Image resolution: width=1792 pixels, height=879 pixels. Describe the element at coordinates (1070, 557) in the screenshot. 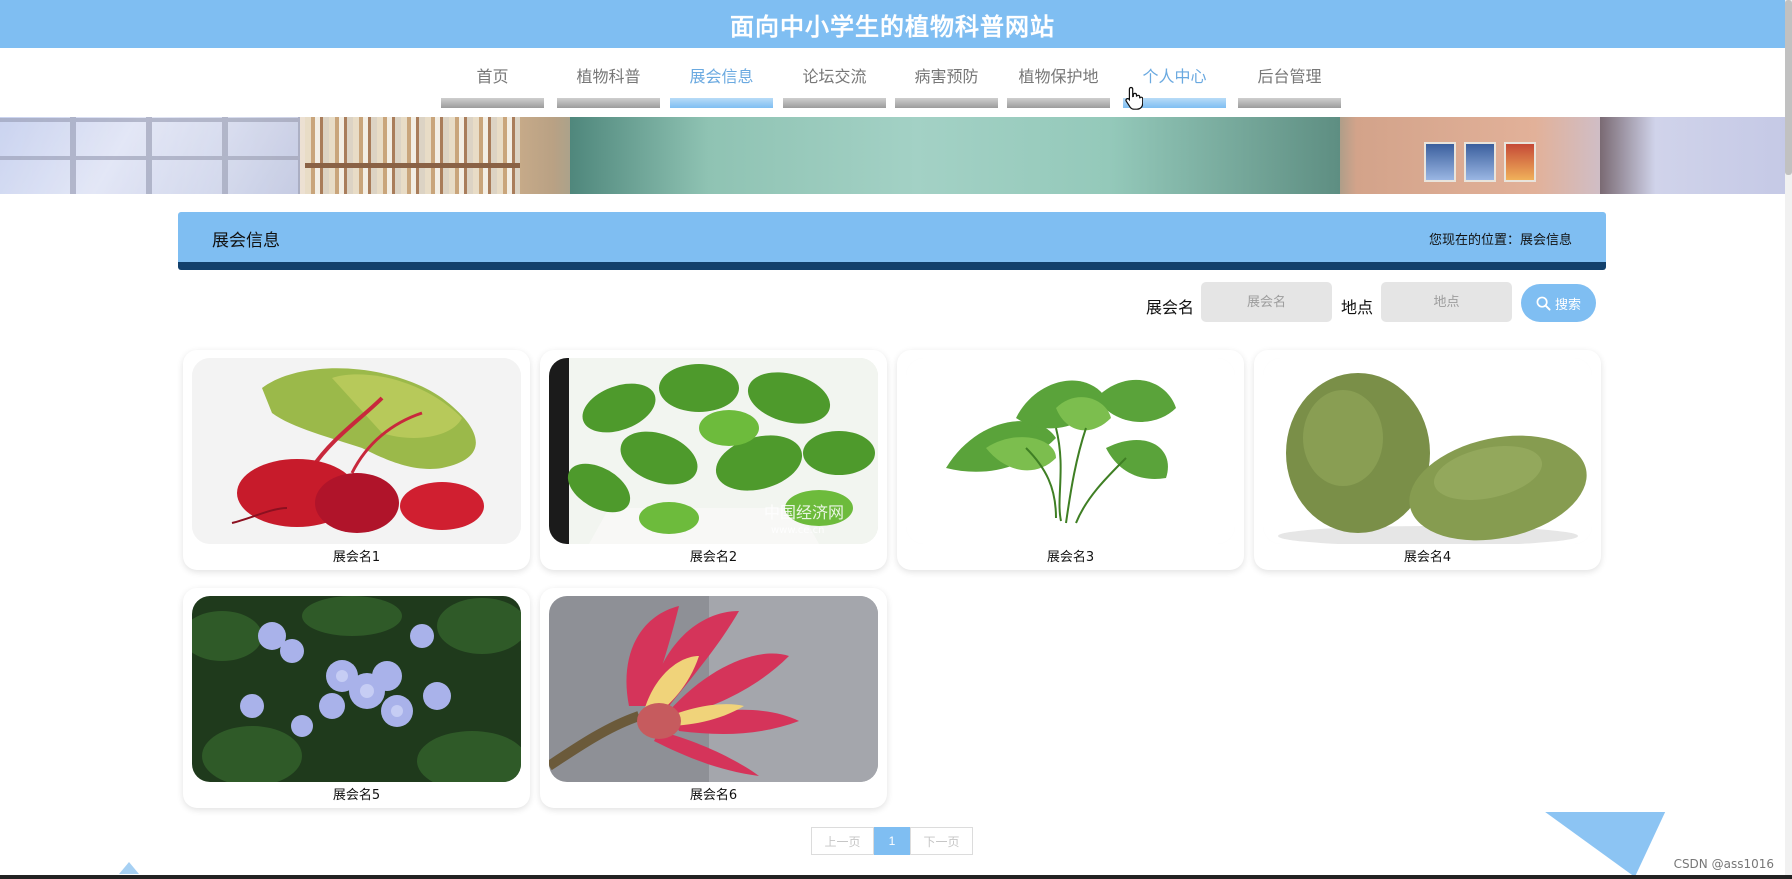

I see `card-name: 展会名3` at that location.